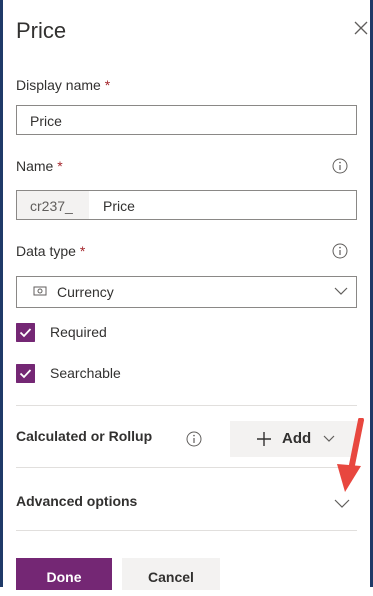 This screenshot has width=373, height=596. Describe the element at coordinates (186, 205) in the screenshot. I see `name-input: cr237_ Price` at that location.